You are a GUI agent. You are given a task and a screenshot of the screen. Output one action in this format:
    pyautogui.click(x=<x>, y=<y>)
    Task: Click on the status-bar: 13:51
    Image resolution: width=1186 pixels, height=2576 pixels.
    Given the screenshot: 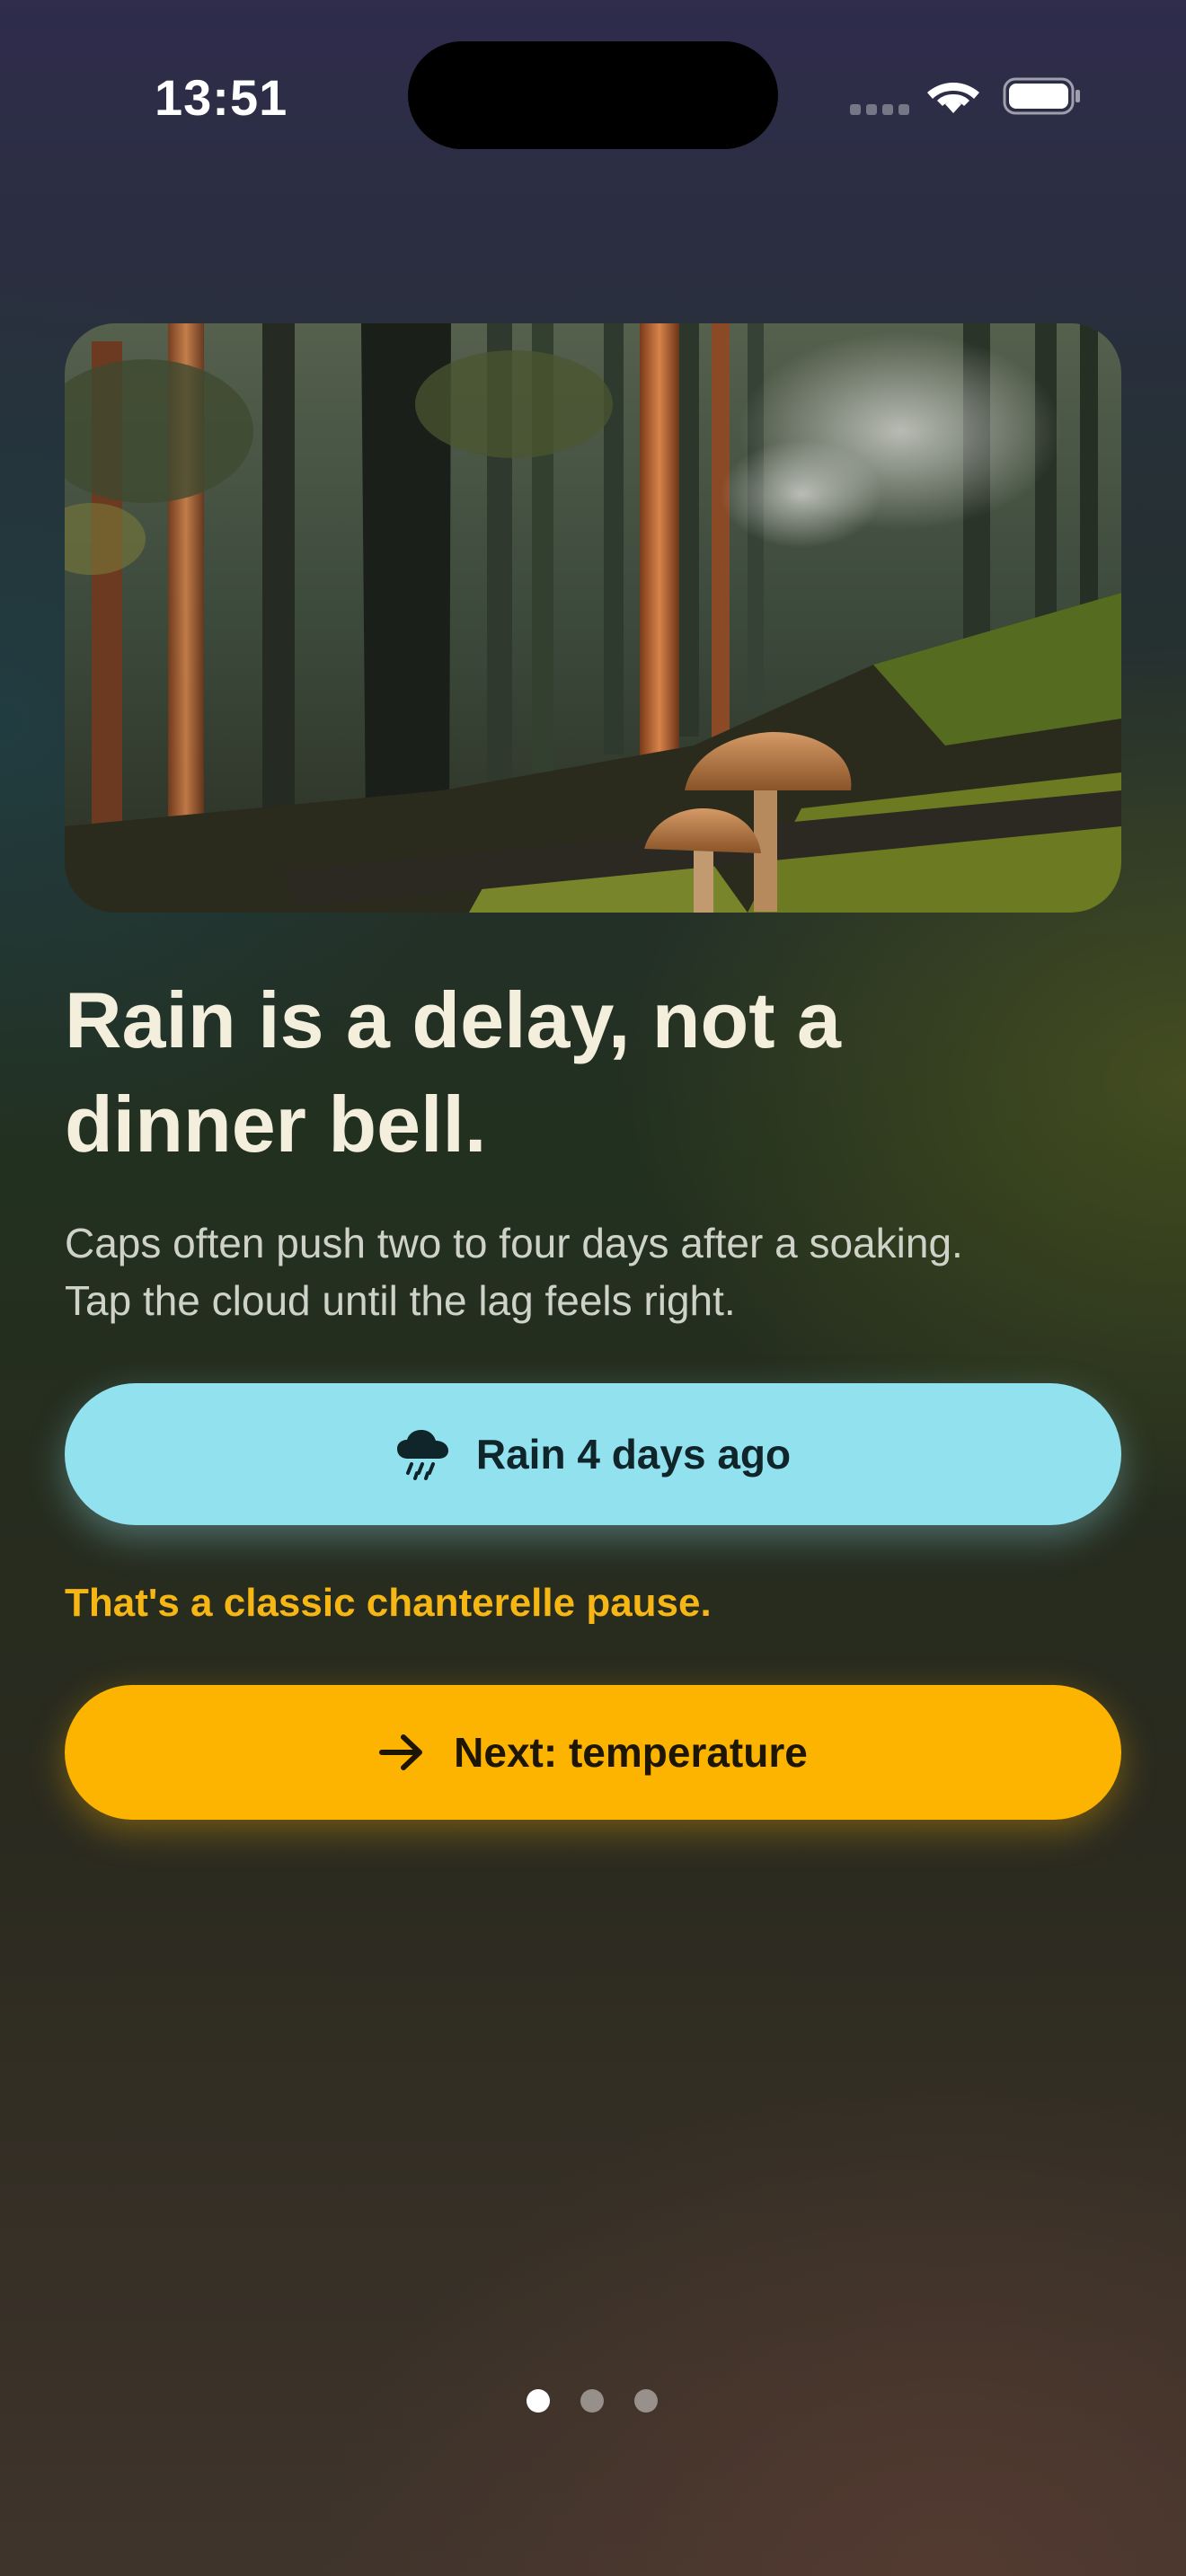 What is the action you would take?
    pyautogui.click(x=593, y=90)
    